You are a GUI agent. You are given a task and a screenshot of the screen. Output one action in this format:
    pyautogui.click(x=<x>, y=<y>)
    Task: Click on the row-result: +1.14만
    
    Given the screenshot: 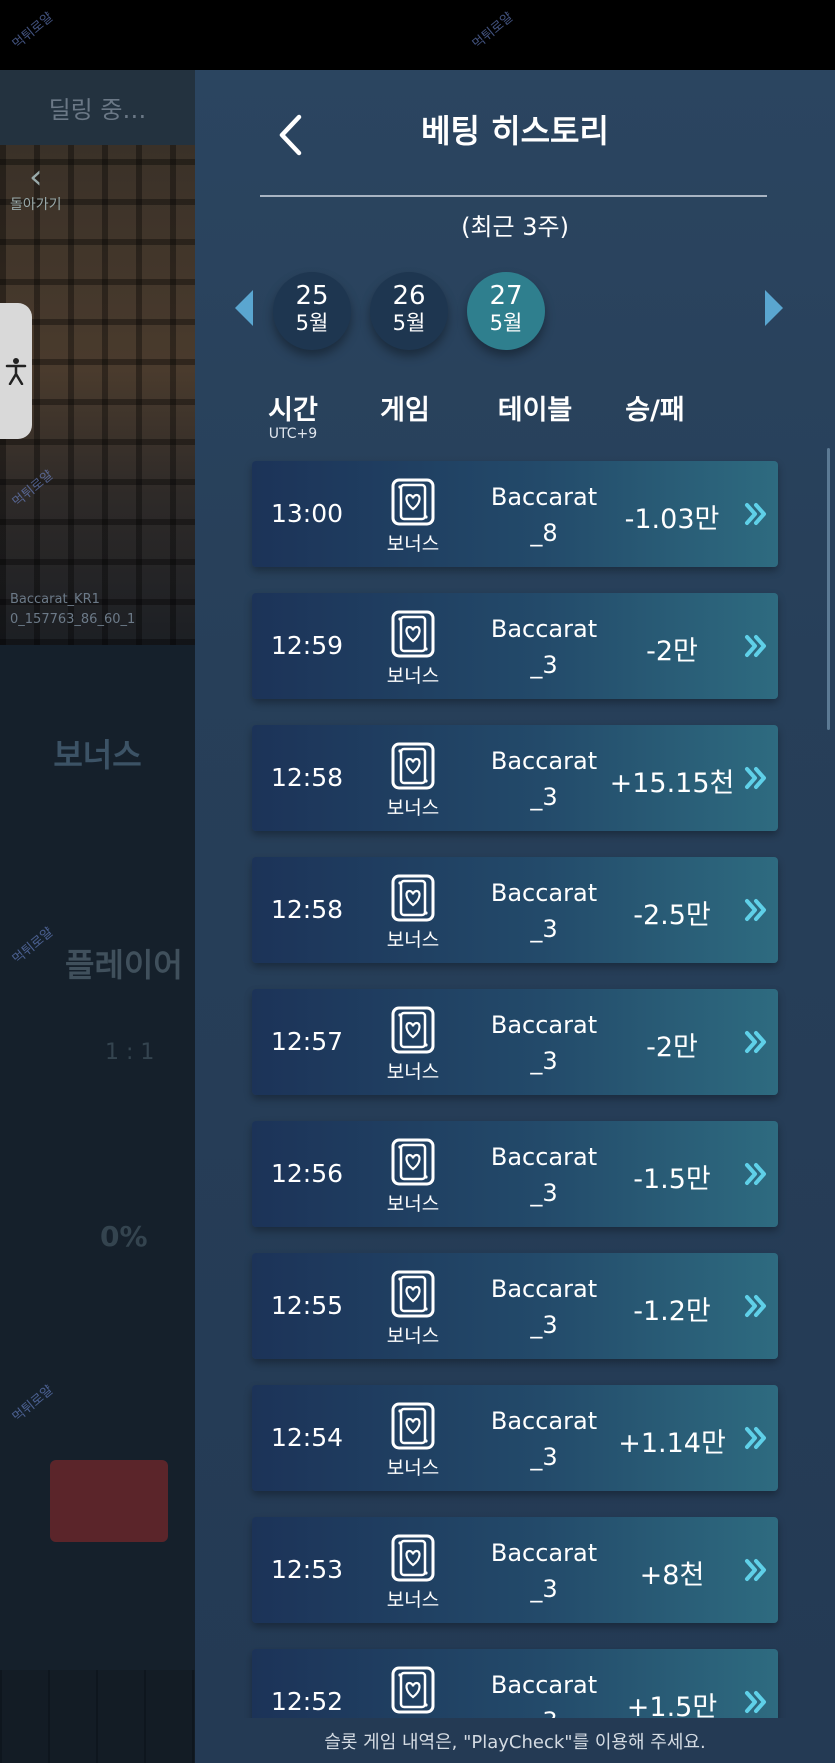 What is the action you would take?
    pyautogui.click(x=672, y=1443)
    